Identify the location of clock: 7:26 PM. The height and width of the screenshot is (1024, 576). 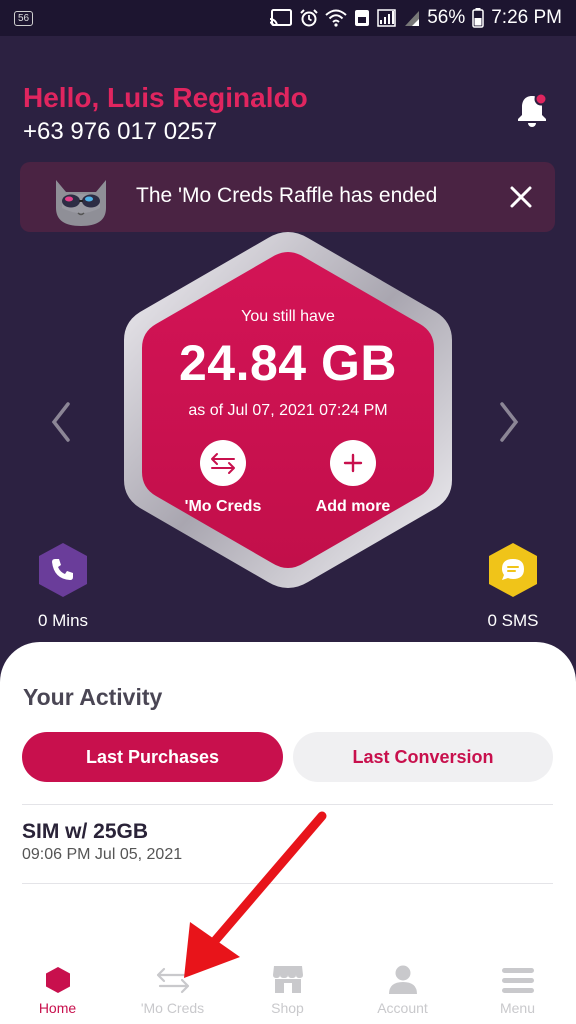
(526, 17).